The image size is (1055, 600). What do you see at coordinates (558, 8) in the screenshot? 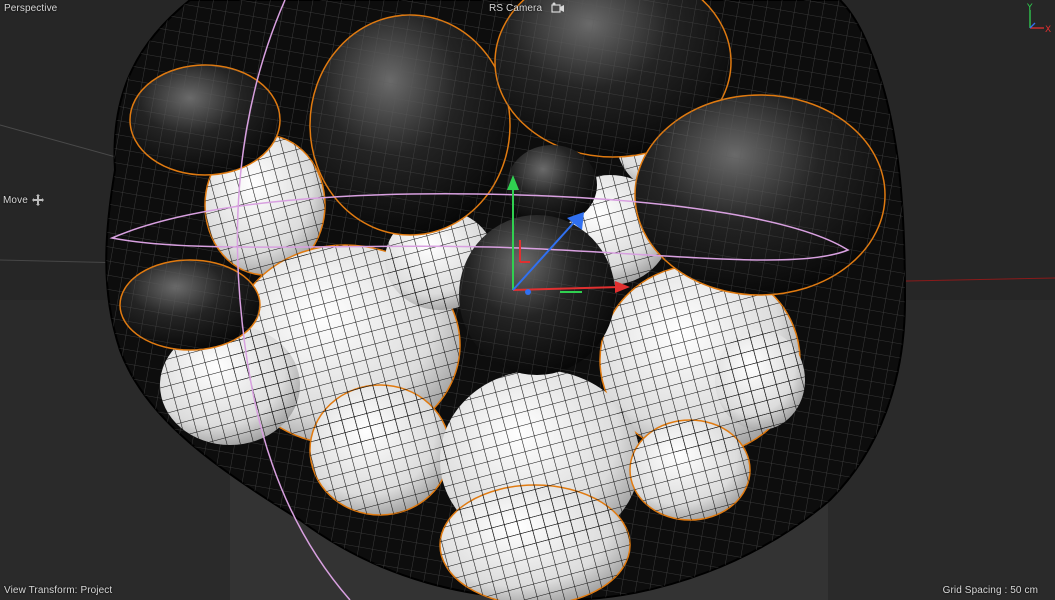
I see `camera-icon` at bounding box center [558, 8].